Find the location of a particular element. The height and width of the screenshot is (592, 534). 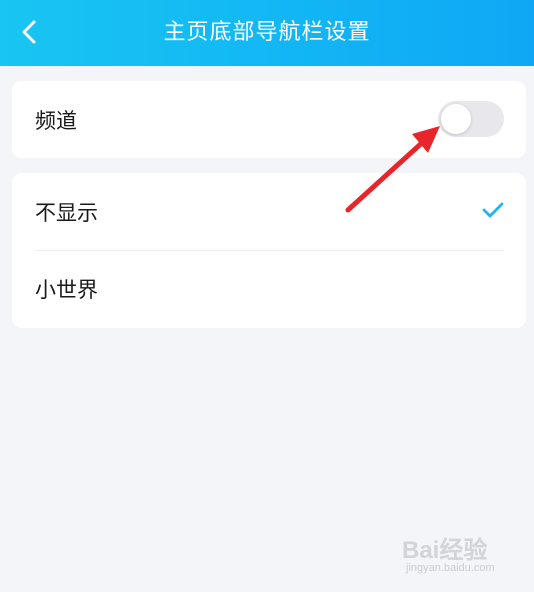

option-label: 小世界 is located at coordinates (66, 289).